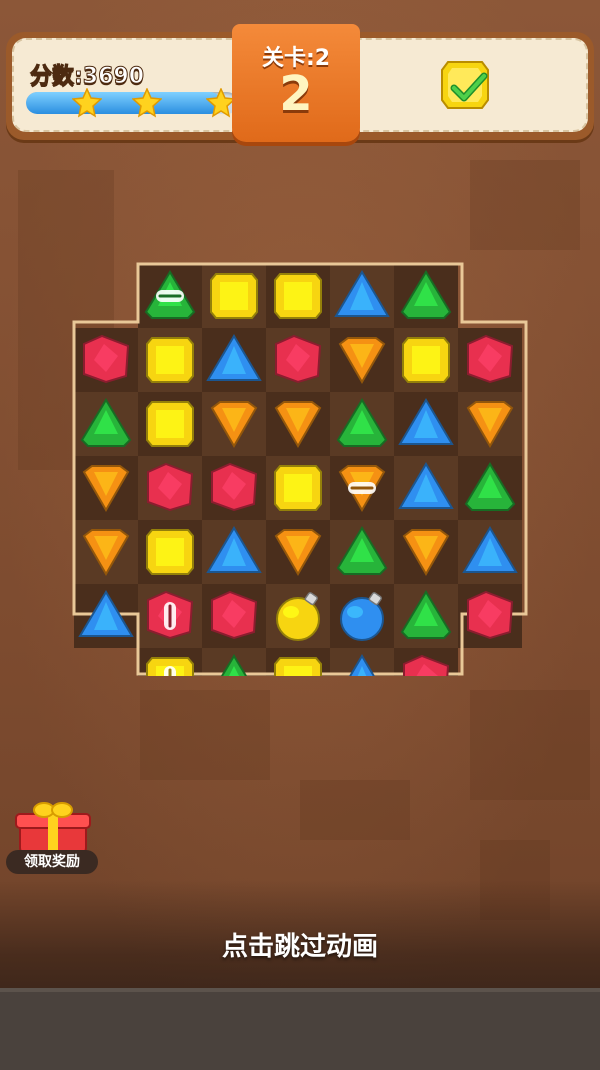  Describe the element at coordinates (52, 862) in the screenshot. I see `claim-reward-button: 领取奖励` at that location.